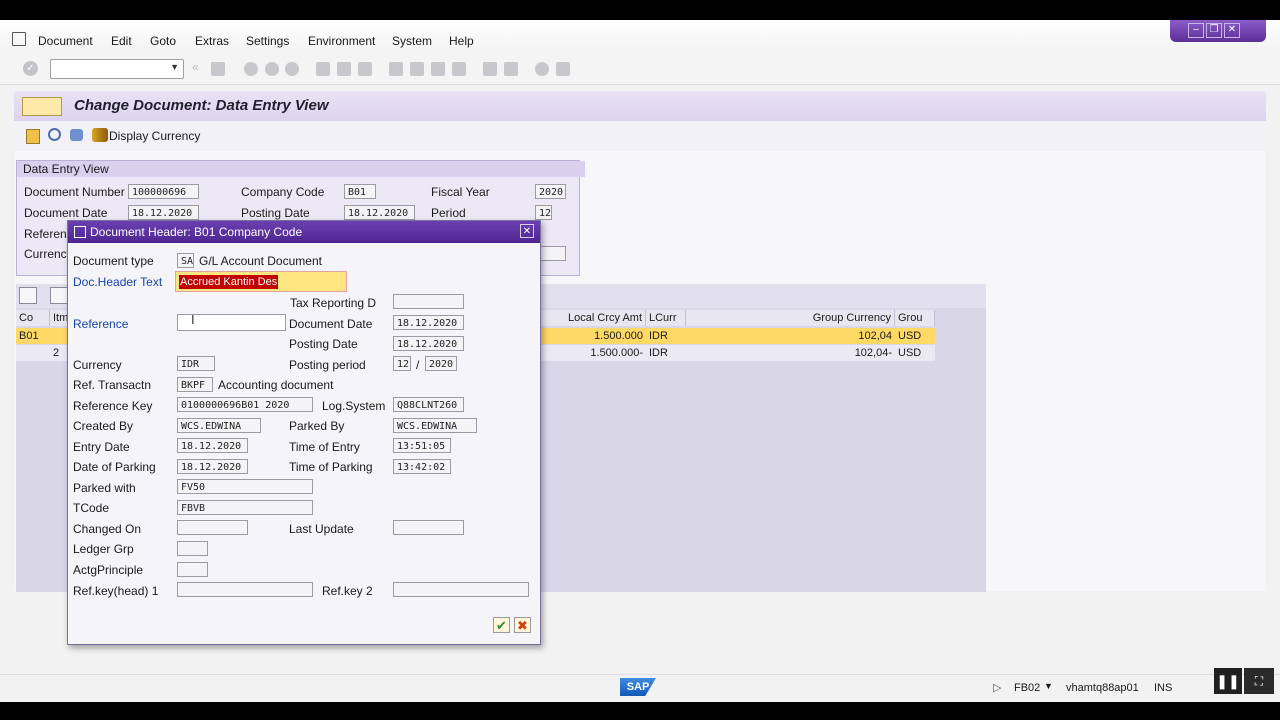  Describe the element at coordinates (428, 404) in the screenshot. I see `log-system-field: Q88CLNT260` at that location.